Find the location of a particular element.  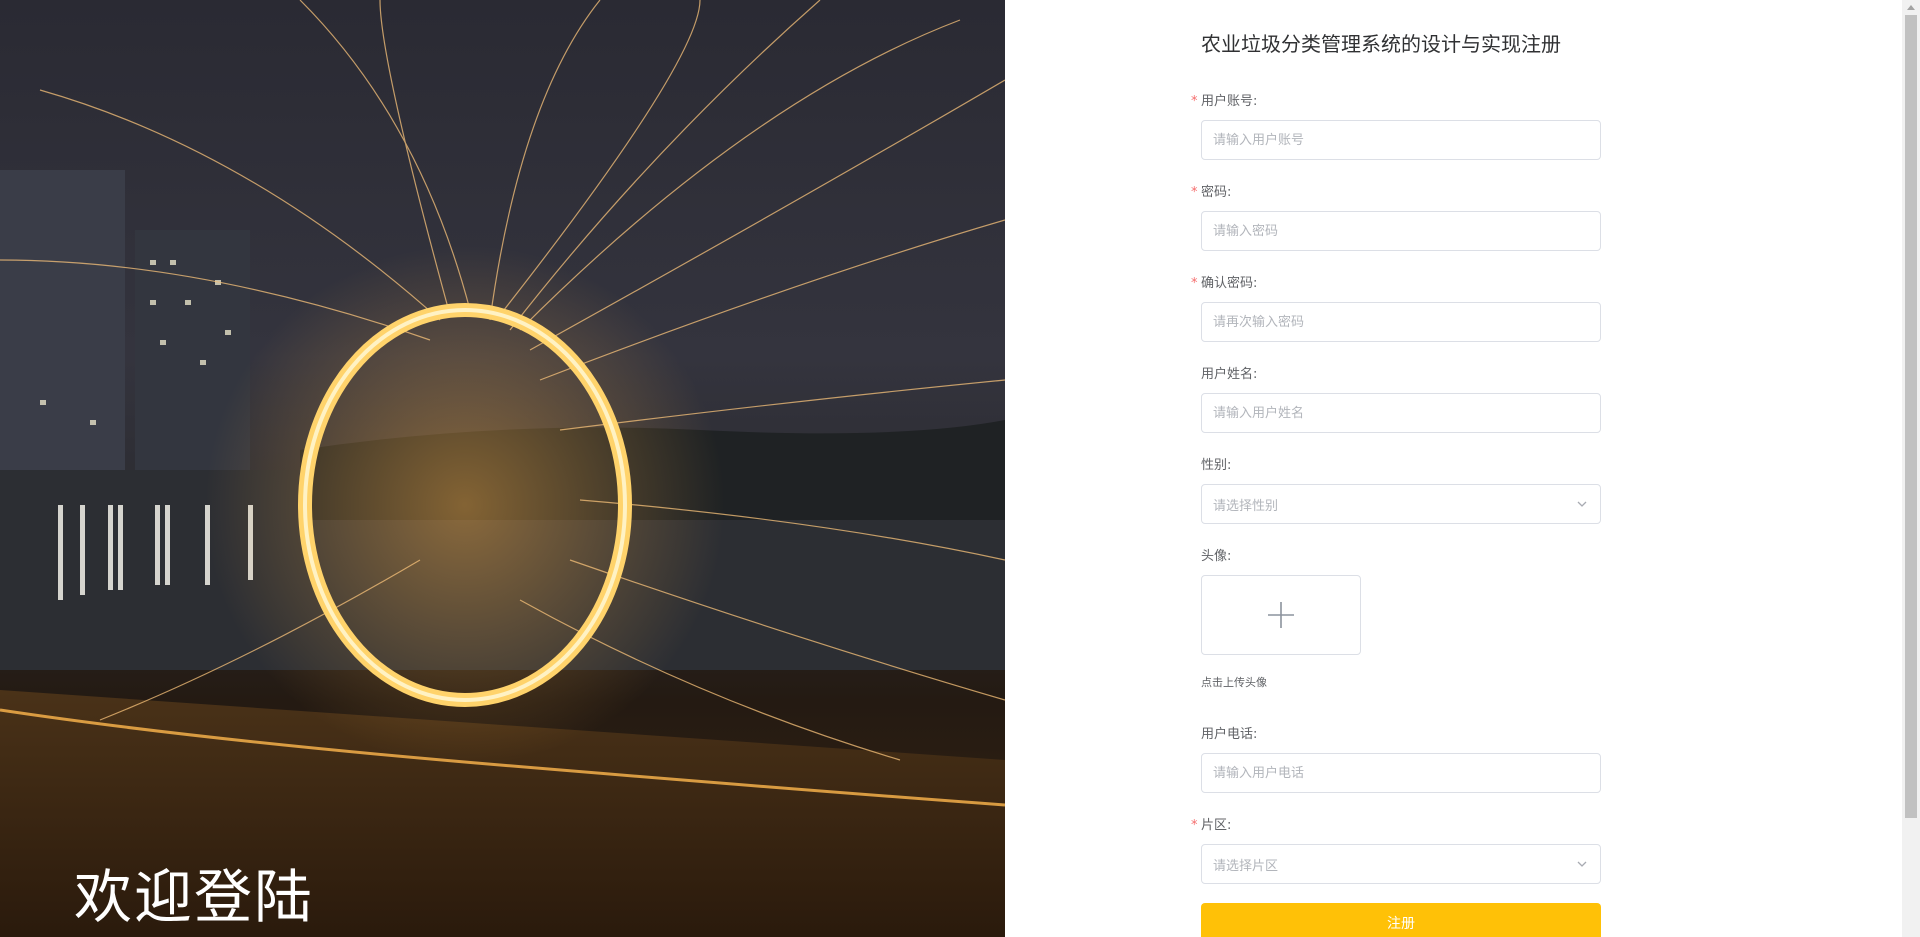

plus-icon is located at coordinates (1281, 615).